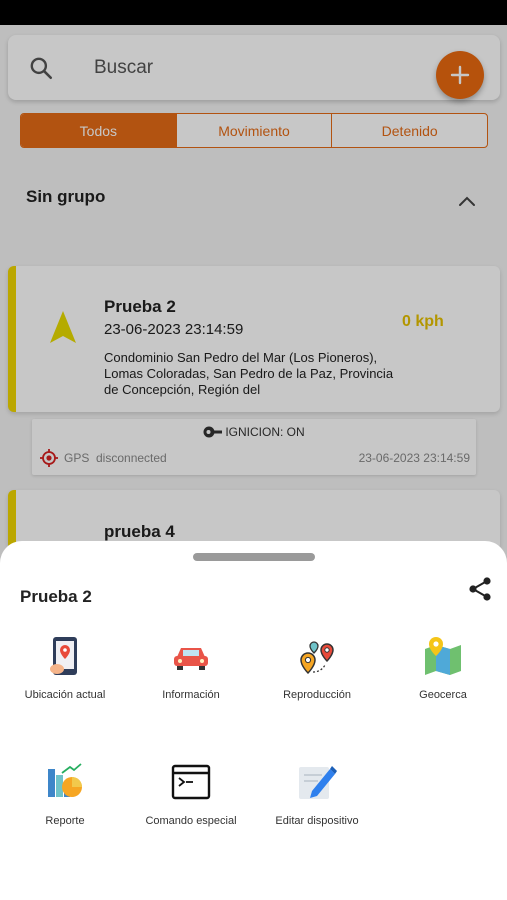  I want to click on action-label: Editar dispositivo, so click(317, 821).